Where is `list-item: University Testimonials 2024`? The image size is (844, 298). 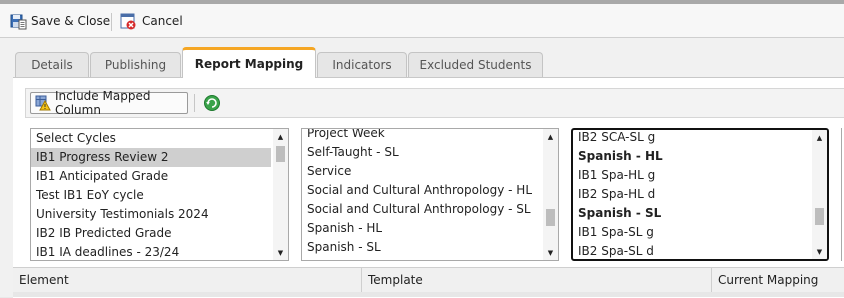
list-item: University Testimonials 2024 is located at coordinates (159, 214).